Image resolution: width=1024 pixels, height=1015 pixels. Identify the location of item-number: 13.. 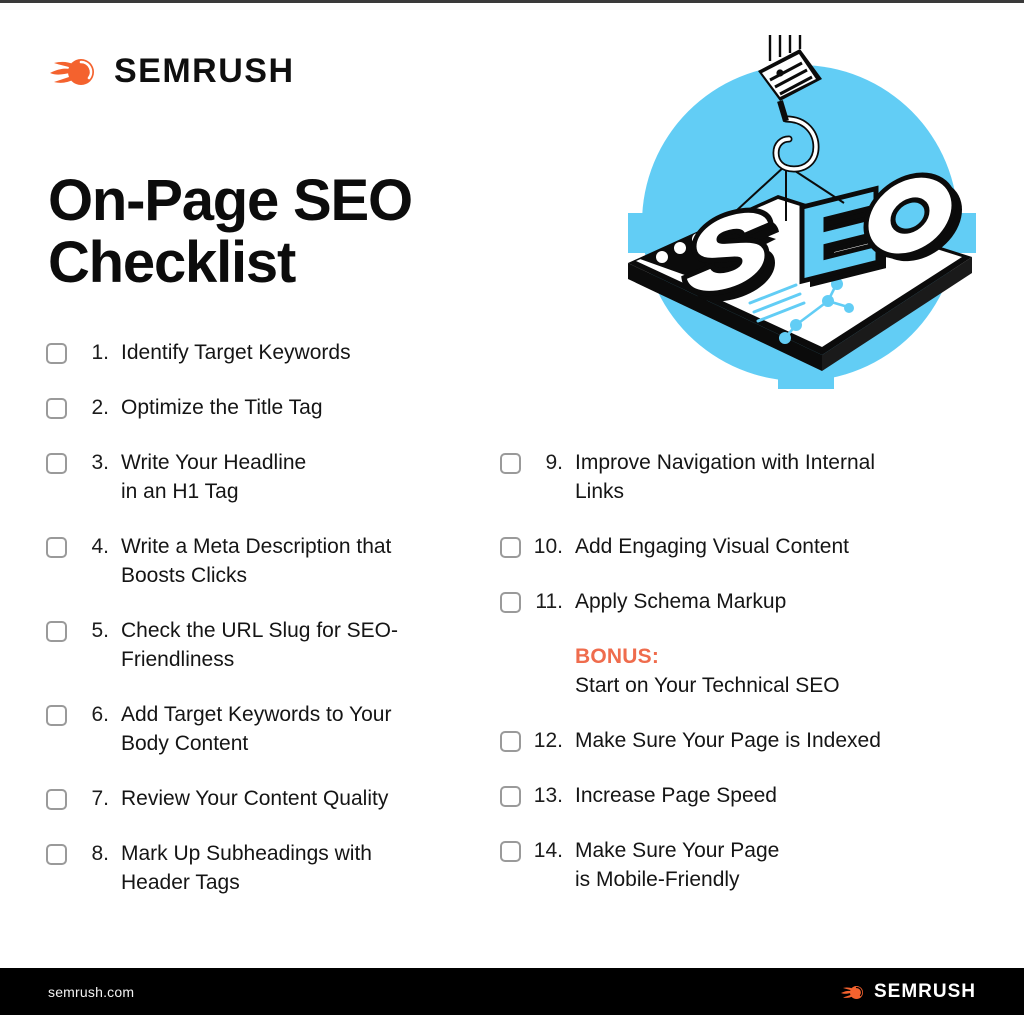
(548, 795).